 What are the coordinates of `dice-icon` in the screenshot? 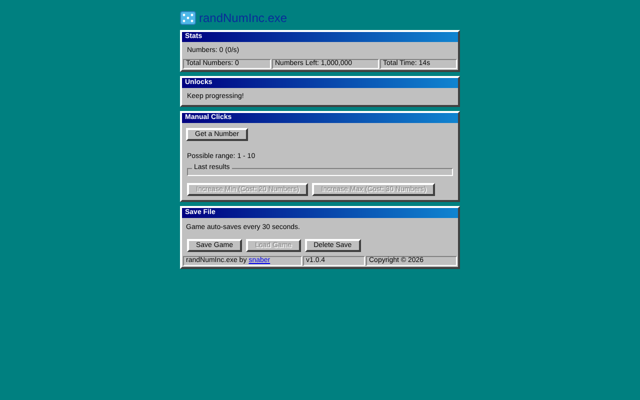 It's located at (188, 17).